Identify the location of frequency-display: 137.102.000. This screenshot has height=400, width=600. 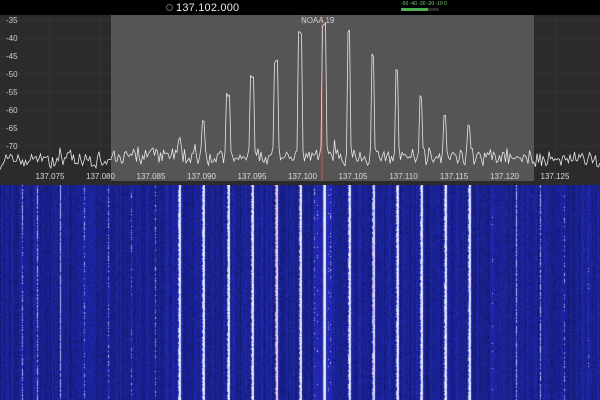
(202, 7).